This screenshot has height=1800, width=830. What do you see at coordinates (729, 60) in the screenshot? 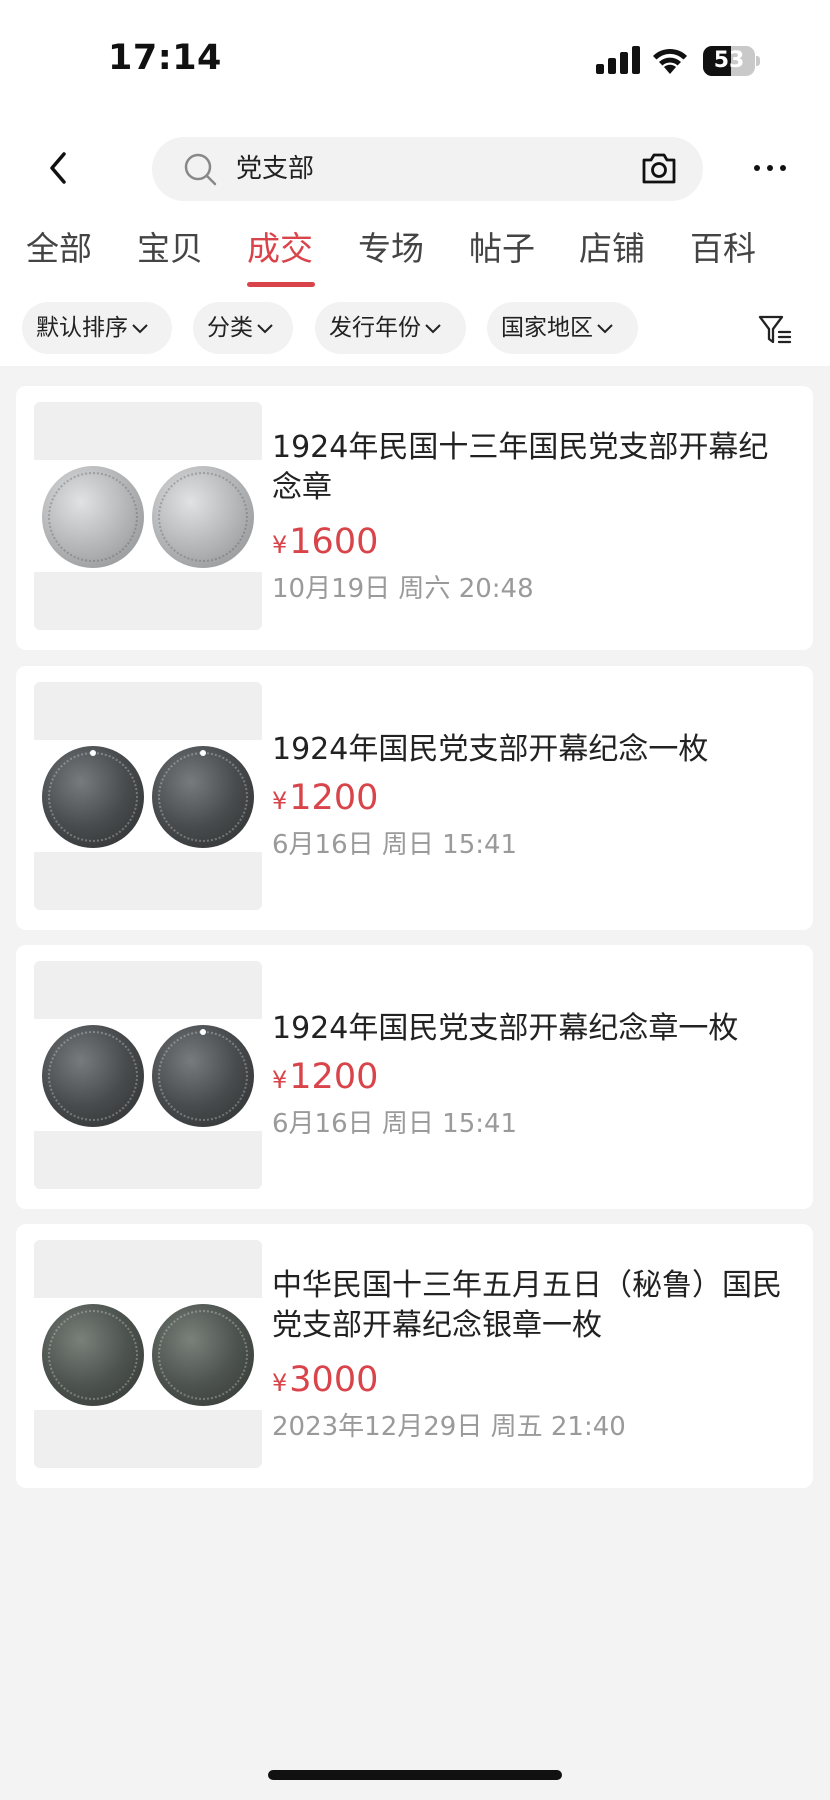
I see `battery-level: 53` at bounding box center [729, 60].